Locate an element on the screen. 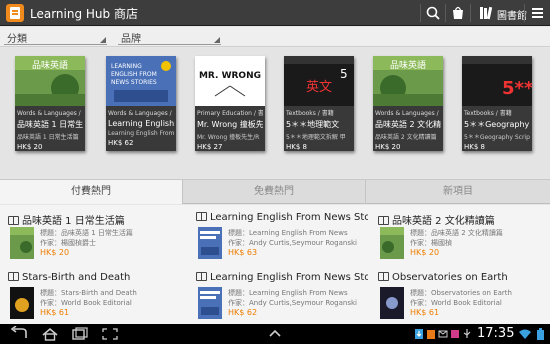  item-heading: Observatories on Earth is located at coordinates (464, 277).